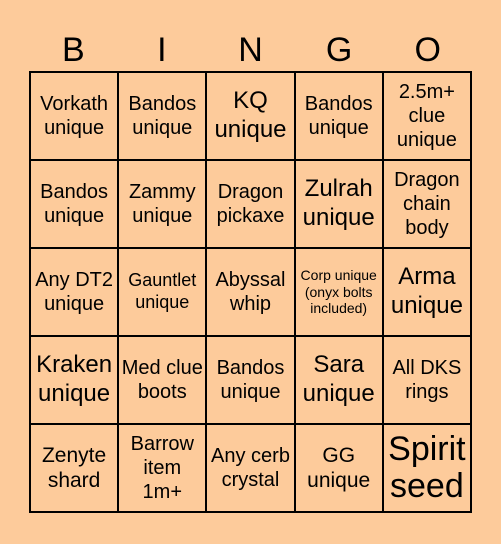  I want to click on bingo-cell: Abyssal whip, so click(250, 292).